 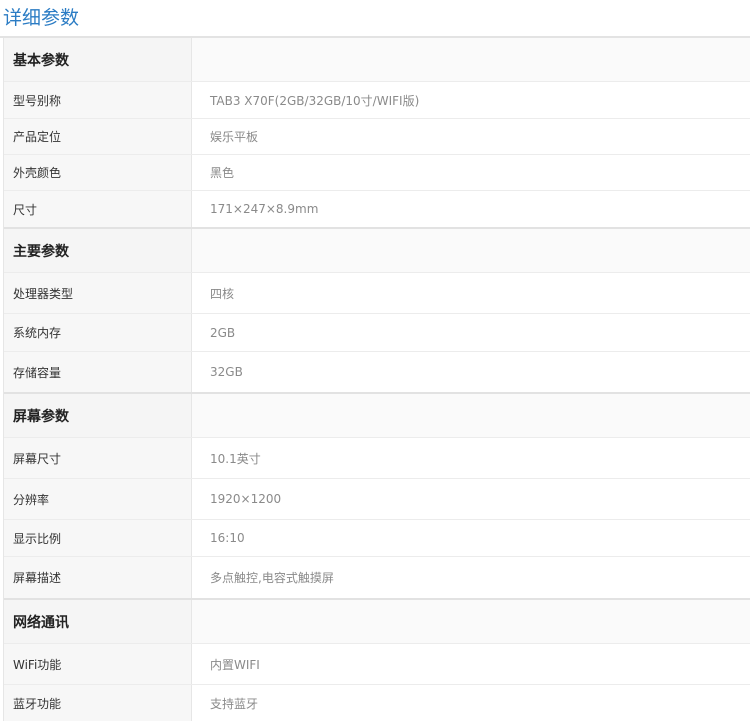 What do you see at coordinates (98, 59) in the screenshot?
I see `section-title: 基本参数` at bounding box center [98, 59].